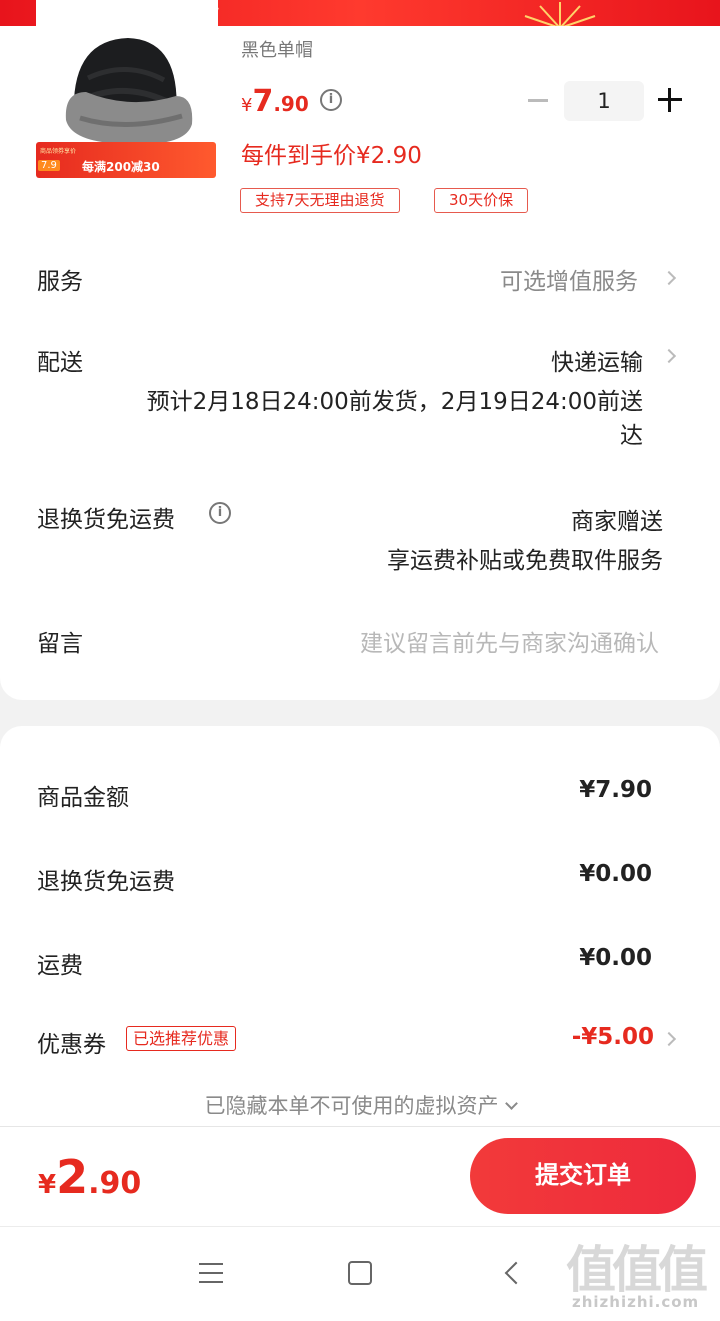 The image size is (720, 1321). Describe the element at coordinates (637, 1270) in the screenshot. I see `watermark-mark: 值值值` at that location.